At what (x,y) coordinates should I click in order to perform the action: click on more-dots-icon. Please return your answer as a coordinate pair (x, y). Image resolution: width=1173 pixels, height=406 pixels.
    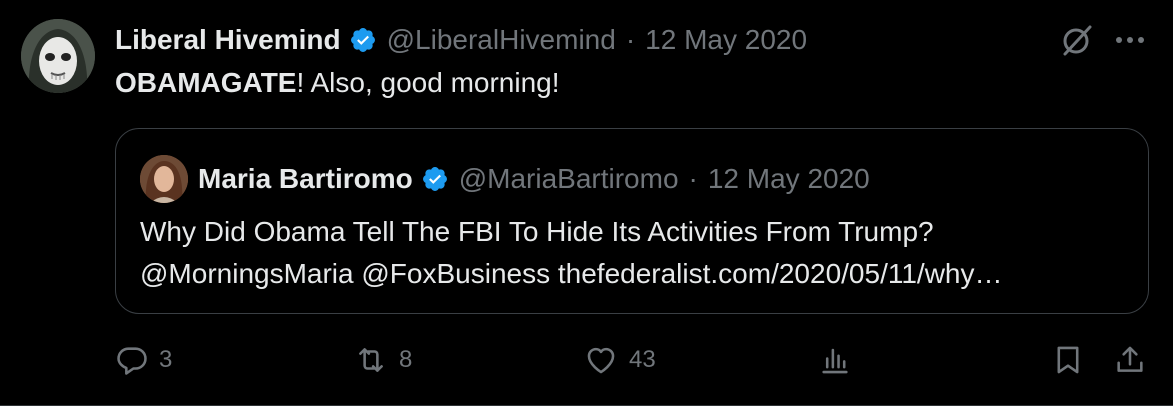
    Looking at the image, I should click on (1130, 40).